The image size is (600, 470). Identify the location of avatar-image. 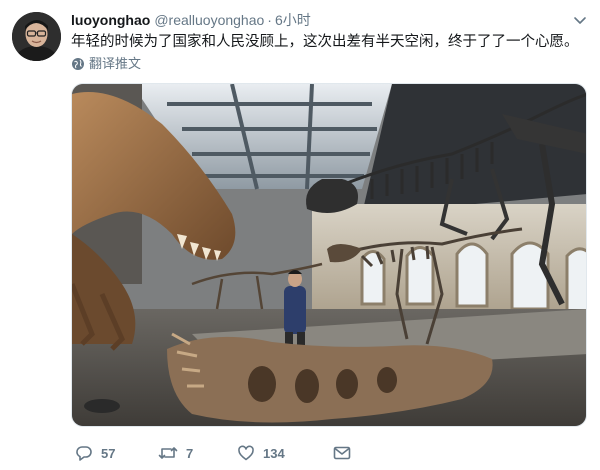
(36, 36).